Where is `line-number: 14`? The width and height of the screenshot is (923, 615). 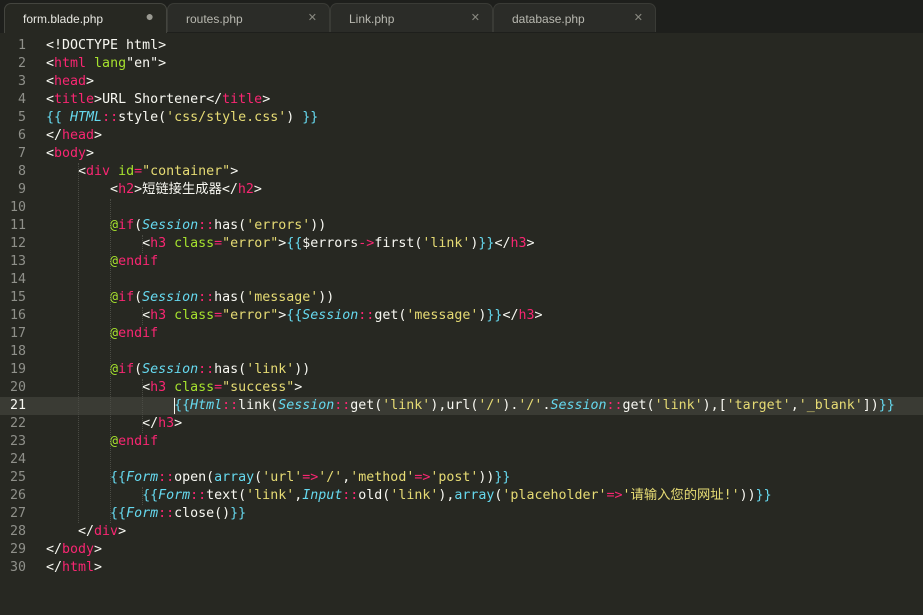
line-number: 14 is located at coordinates (17, 279).